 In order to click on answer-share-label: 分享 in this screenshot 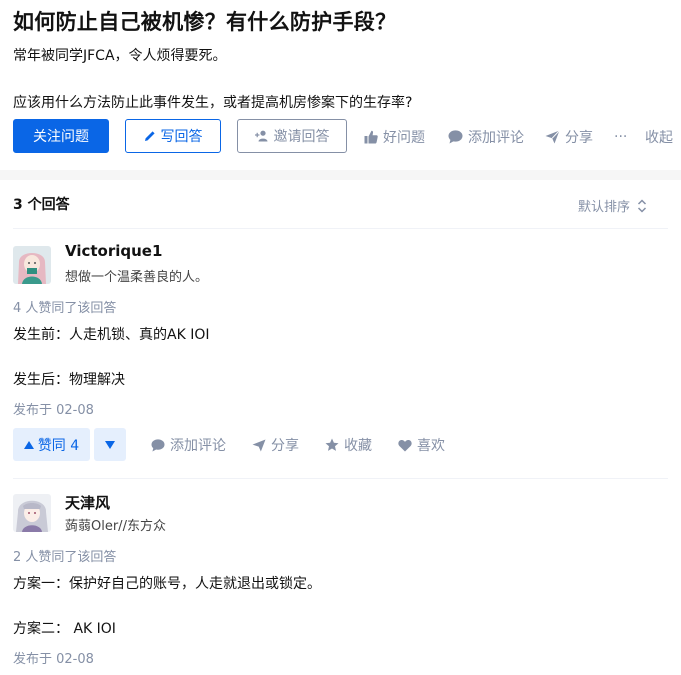, I will do `click(285, 446)`.